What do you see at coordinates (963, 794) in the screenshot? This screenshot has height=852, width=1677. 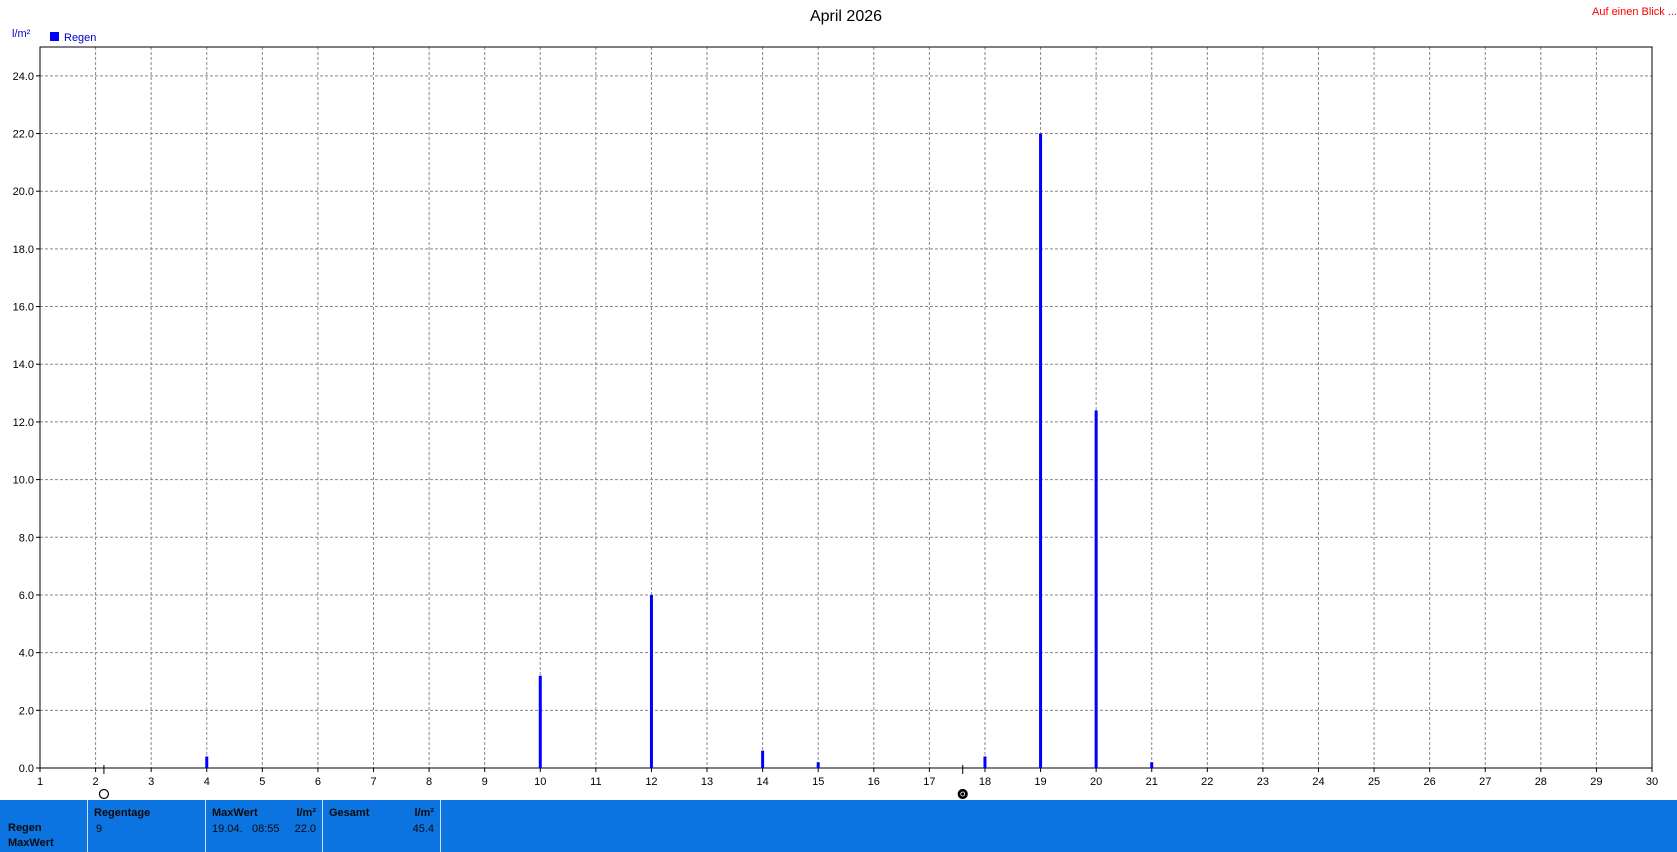 I see `full-moon-icon-inner` at bounding box center [963, 794].